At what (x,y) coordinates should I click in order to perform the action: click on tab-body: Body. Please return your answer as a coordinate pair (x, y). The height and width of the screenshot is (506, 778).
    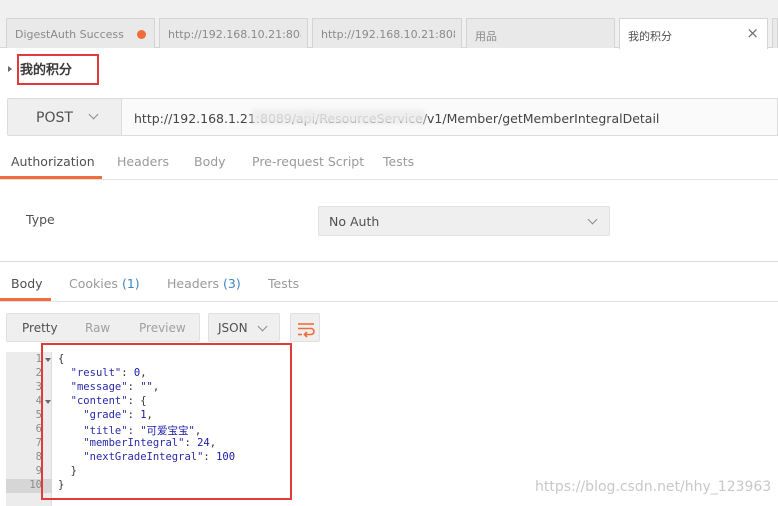
    Looking at the image, I should click on (210, 161).